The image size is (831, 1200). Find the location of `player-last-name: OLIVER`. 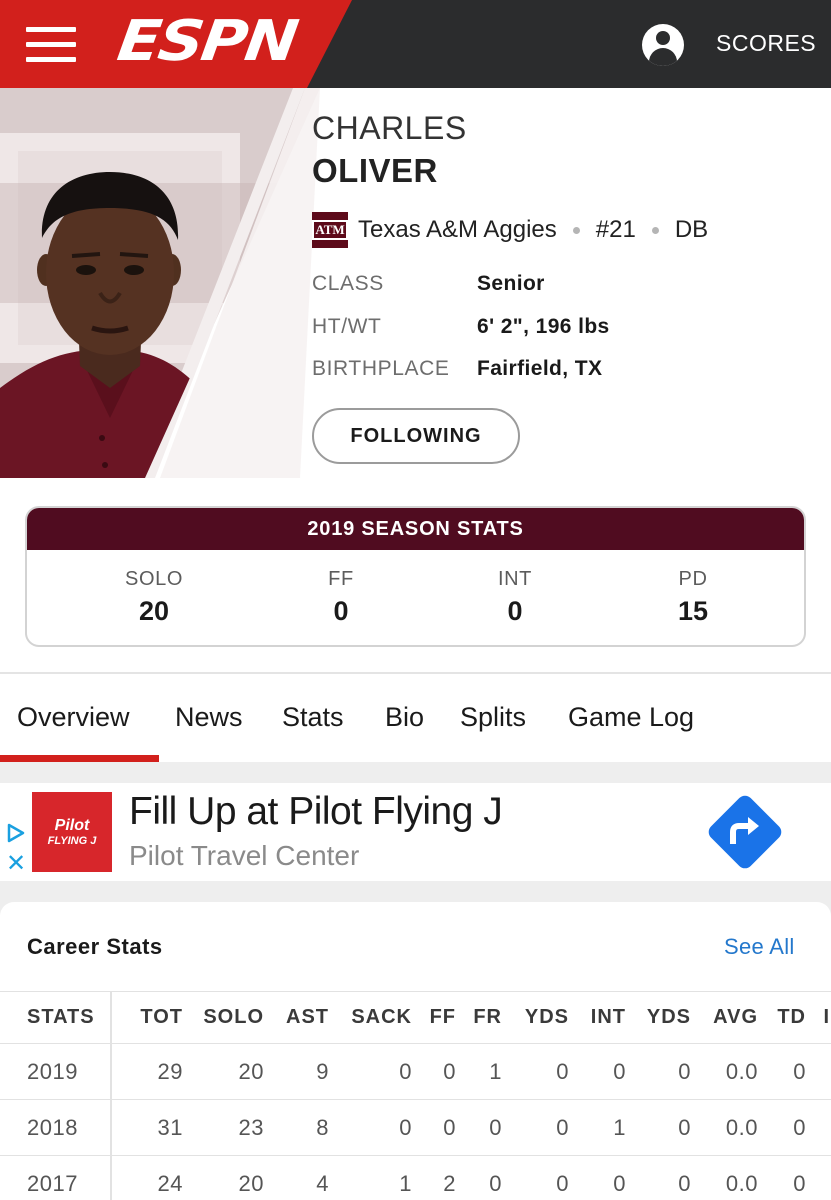

player-last-name: OLIVER is located at coordinates (375, 170).